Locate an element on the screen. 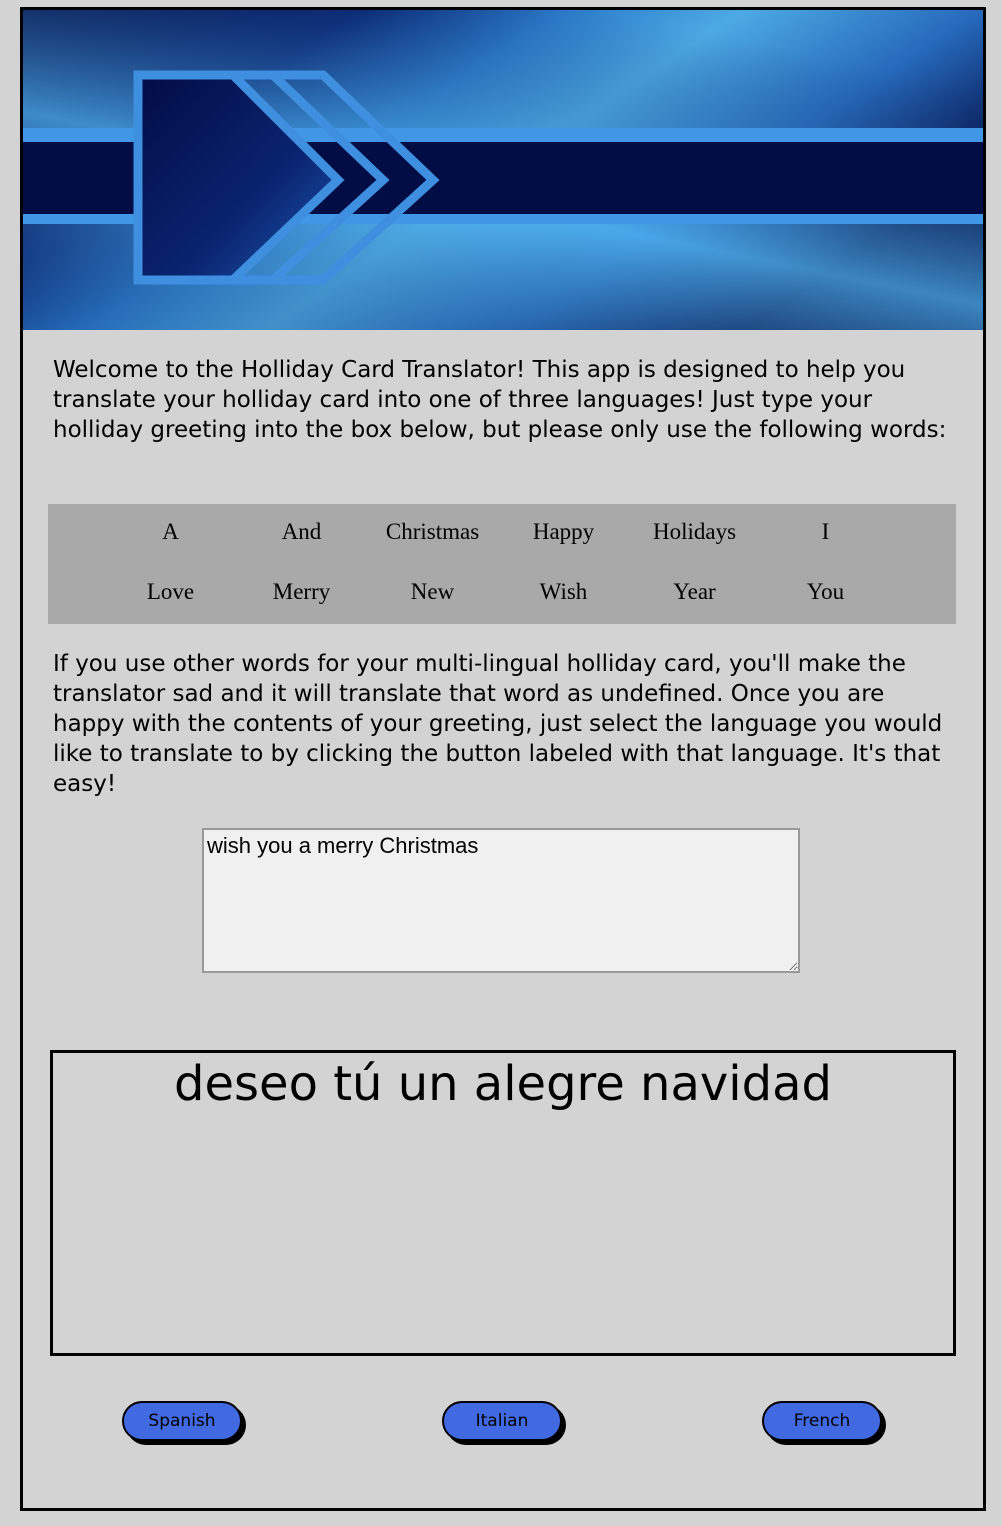 The width and height of the screenshot is (1002, 1526). word-you: You is located at coordinates (825, 591).